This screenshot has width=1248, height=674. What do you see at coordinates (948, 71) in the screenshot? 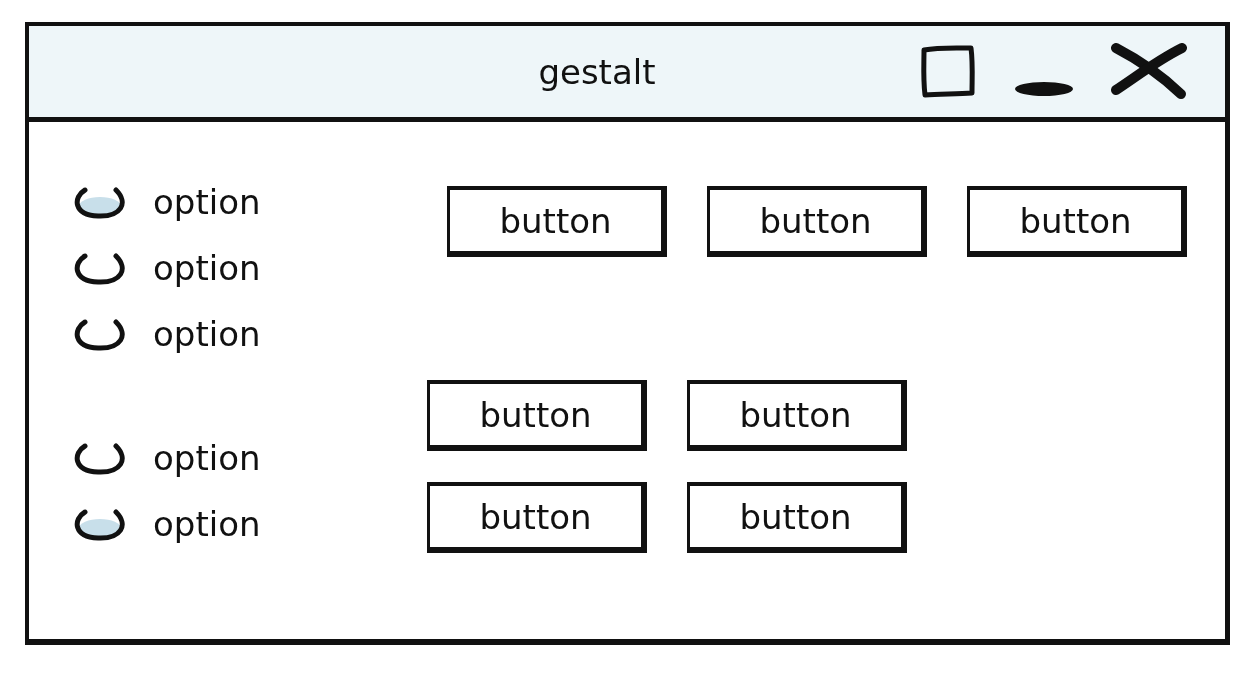
I see `maximize-icon` at bounding box center [948, 71].